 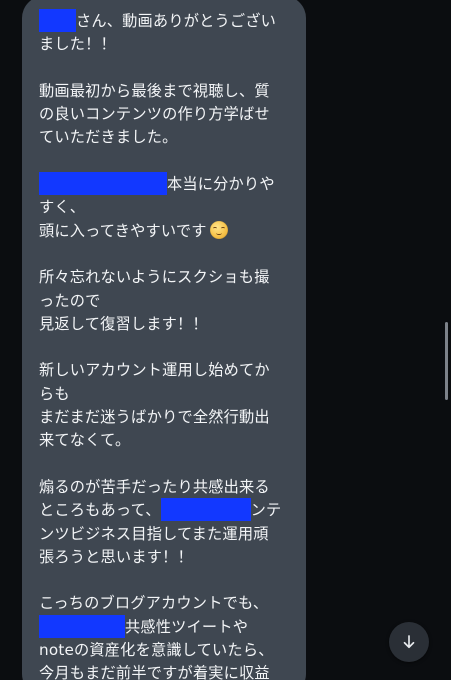 I want to click on message-line: 新しいアカウント運用し始めてか, so click(x=165, y=370).